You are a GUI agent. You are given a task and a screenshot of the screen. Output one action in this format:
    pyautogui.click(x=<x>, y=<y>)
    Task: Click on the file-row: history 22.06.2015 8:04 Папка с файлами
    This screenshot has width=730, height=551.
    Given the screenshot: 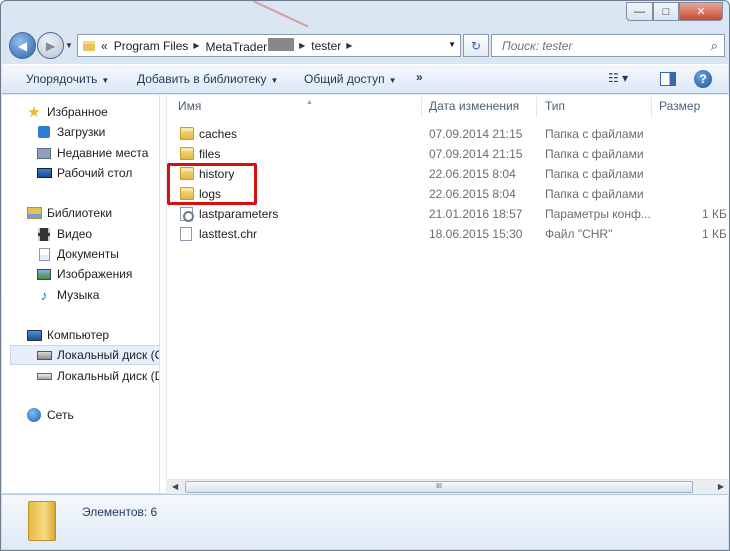 What is the action you would take?
    pyautogui.click(x=452, y=174)
    